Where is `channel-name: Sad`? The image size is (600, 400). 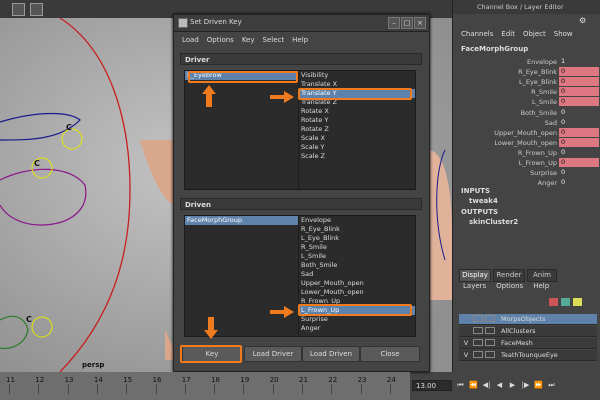
channel-name: Sad is located at coordinates (551, 123).